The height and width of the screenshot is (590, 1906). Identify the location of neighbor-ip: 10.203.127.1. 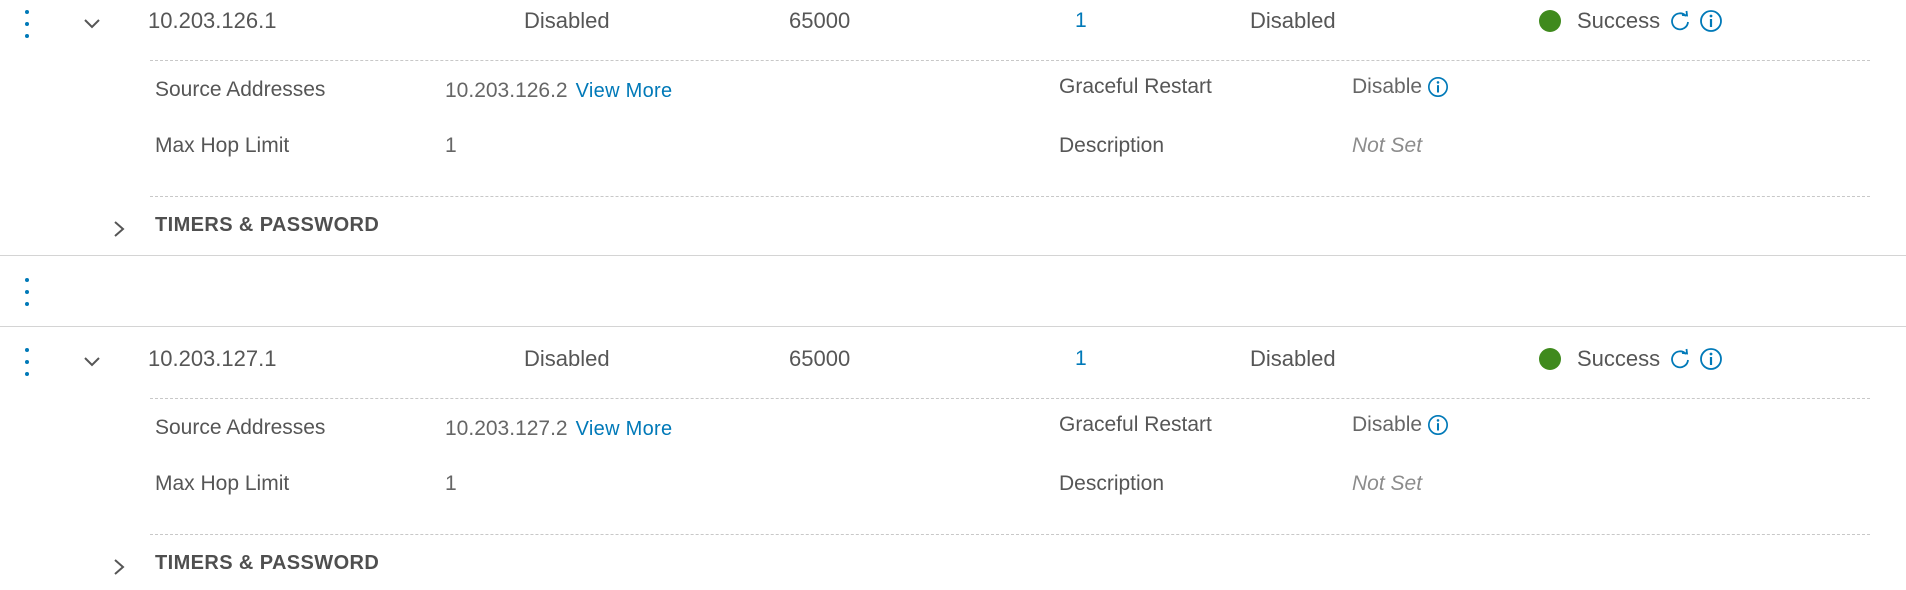
(212, 358).